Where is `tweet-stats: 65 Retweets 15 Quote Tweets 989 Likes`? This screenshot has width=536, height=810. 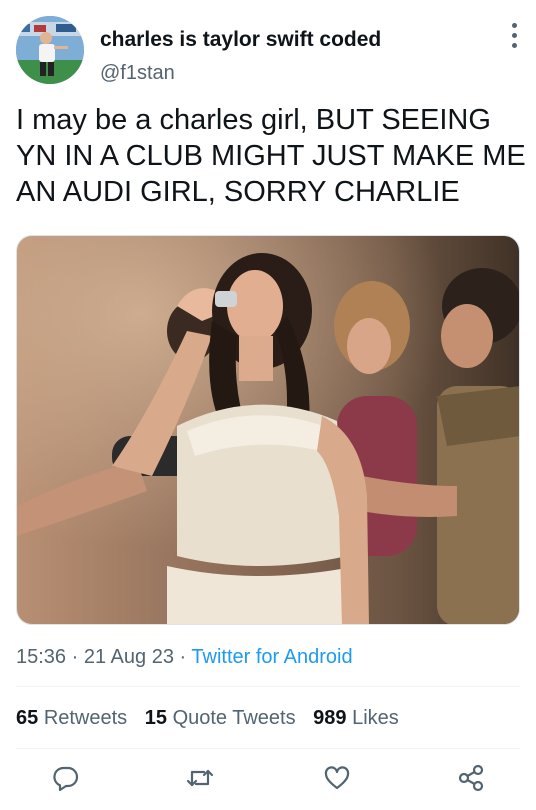 tweet-stats: 65 Retweets 15 Quote Tweets 989 Likes is located at coordinates (213, 718).